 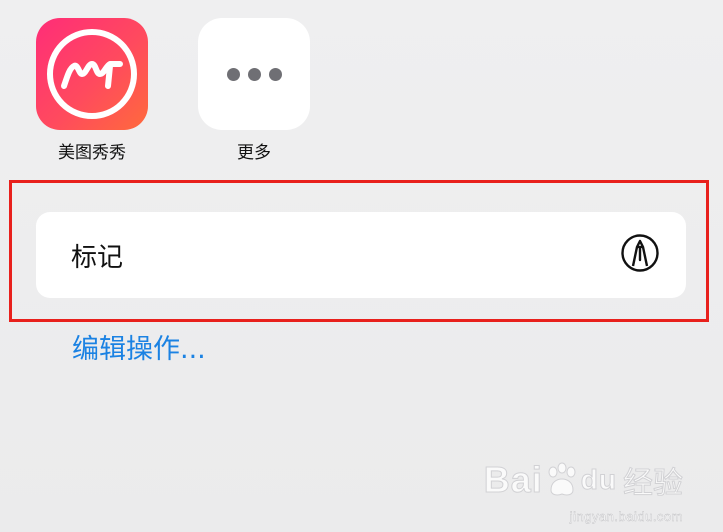 I want to click on watermark-url: jingyan.baidu.com, so click(x=626, y=516).